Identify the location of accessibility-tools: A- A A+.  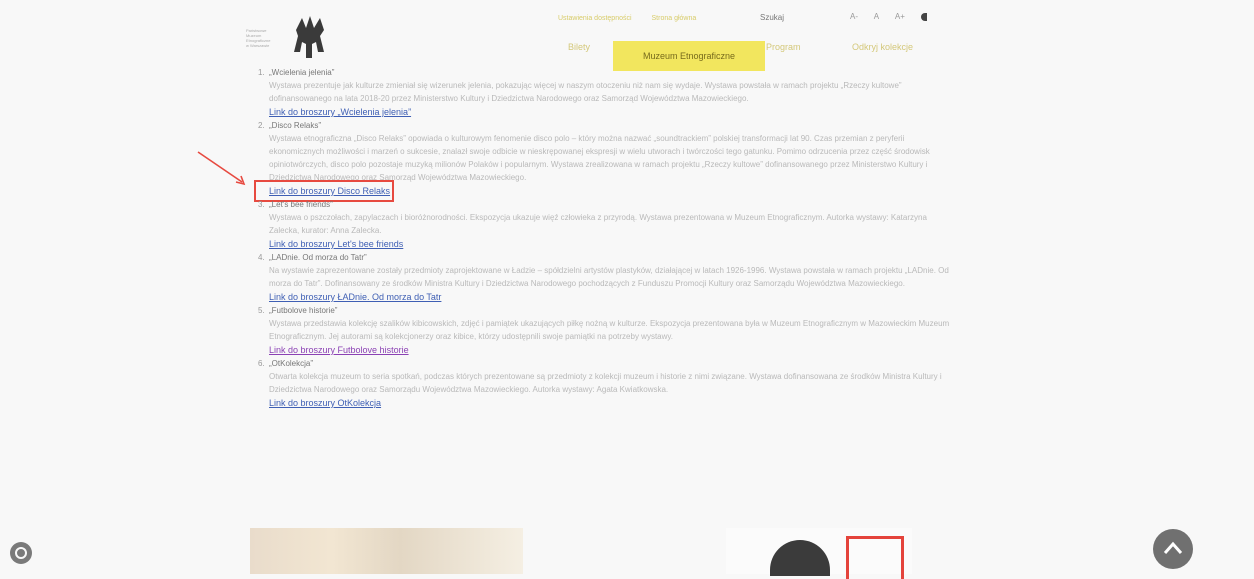
(895, 16).